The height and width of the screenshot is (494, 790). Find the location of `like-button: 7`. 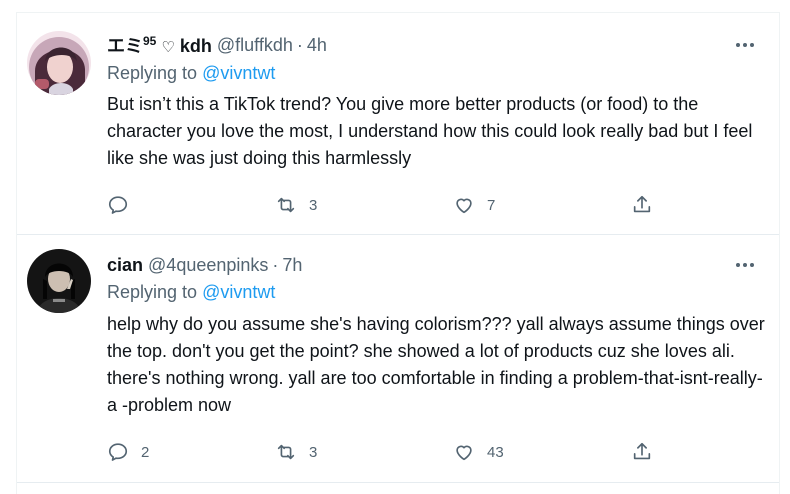

like-button: 7 is located at coordinates (474, 205).